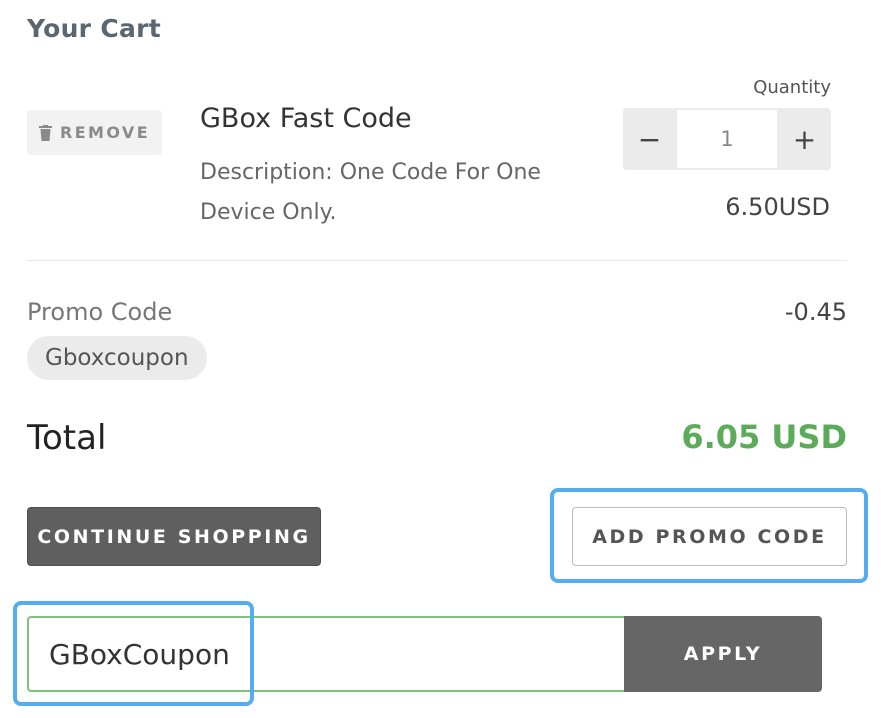 This screenshot has width=882, height=718. I want to click on total-label: Total, so click(67, 438).